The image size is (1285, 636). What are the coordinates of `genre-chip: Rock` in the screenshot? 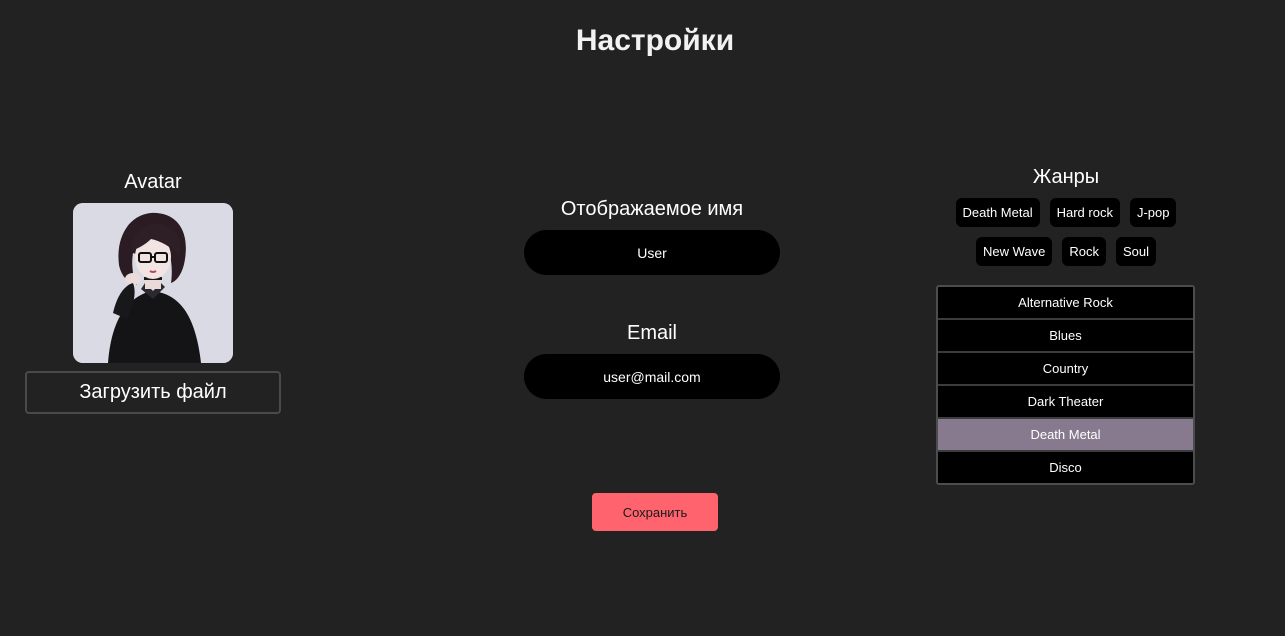 It's located at (1084, 251).